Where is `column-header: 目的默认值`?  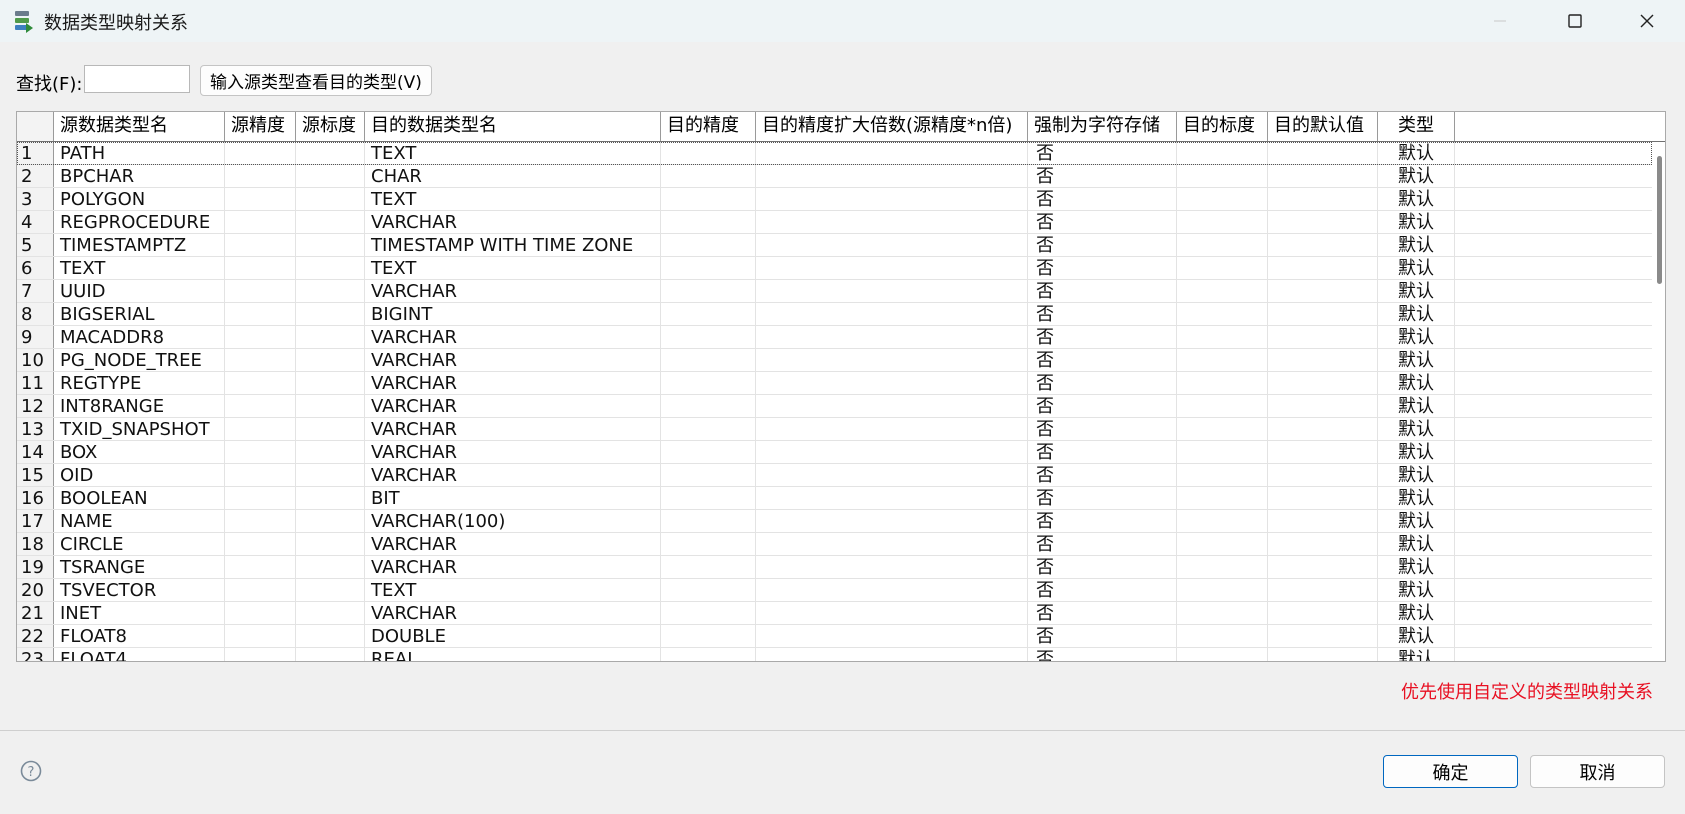 column-header: 目的默认值 is located at coordinates (1323, 126).